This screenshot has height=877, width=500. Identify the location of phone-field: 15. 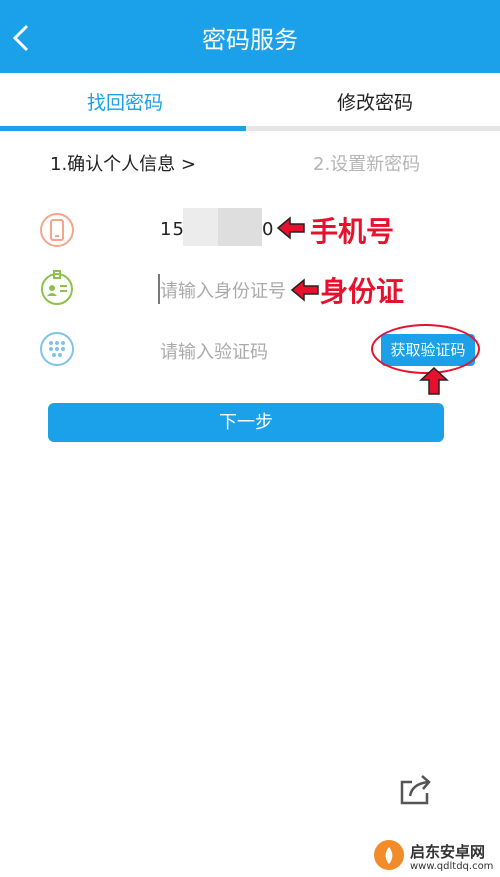
(172, 229).